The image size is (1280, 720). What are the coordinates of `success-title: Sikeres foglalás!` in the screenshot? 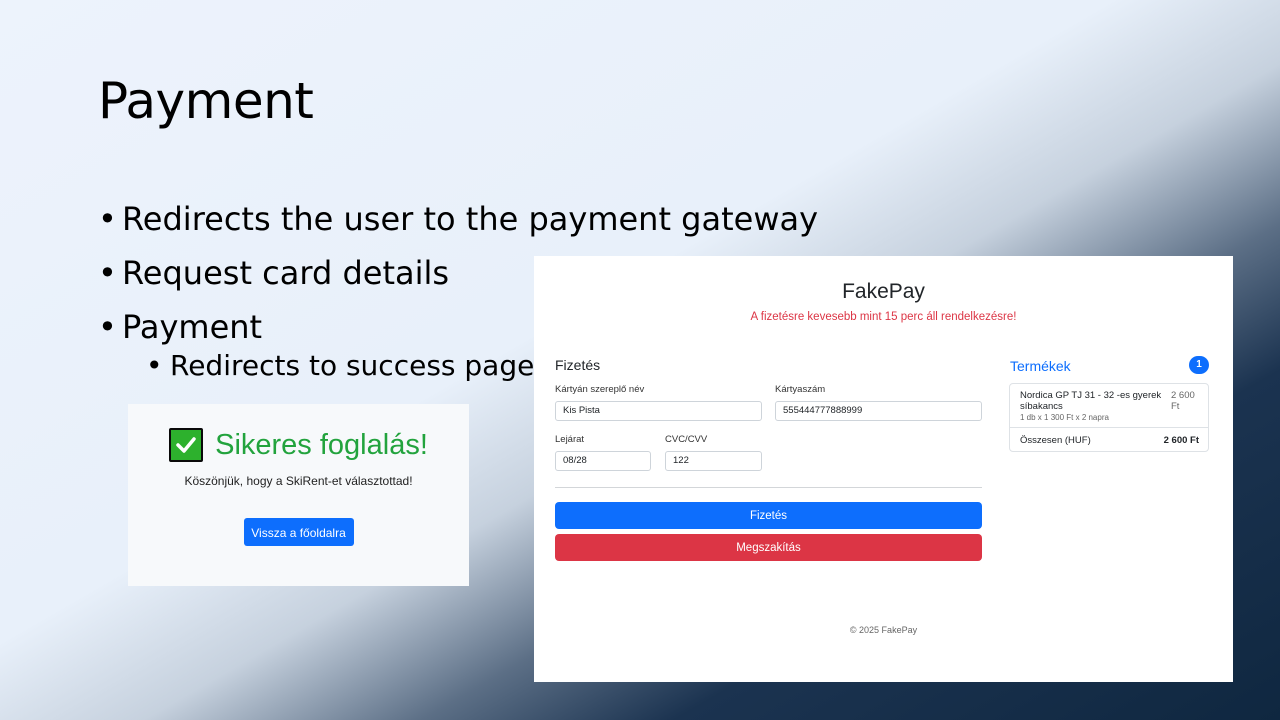 It's located at (321, 444).